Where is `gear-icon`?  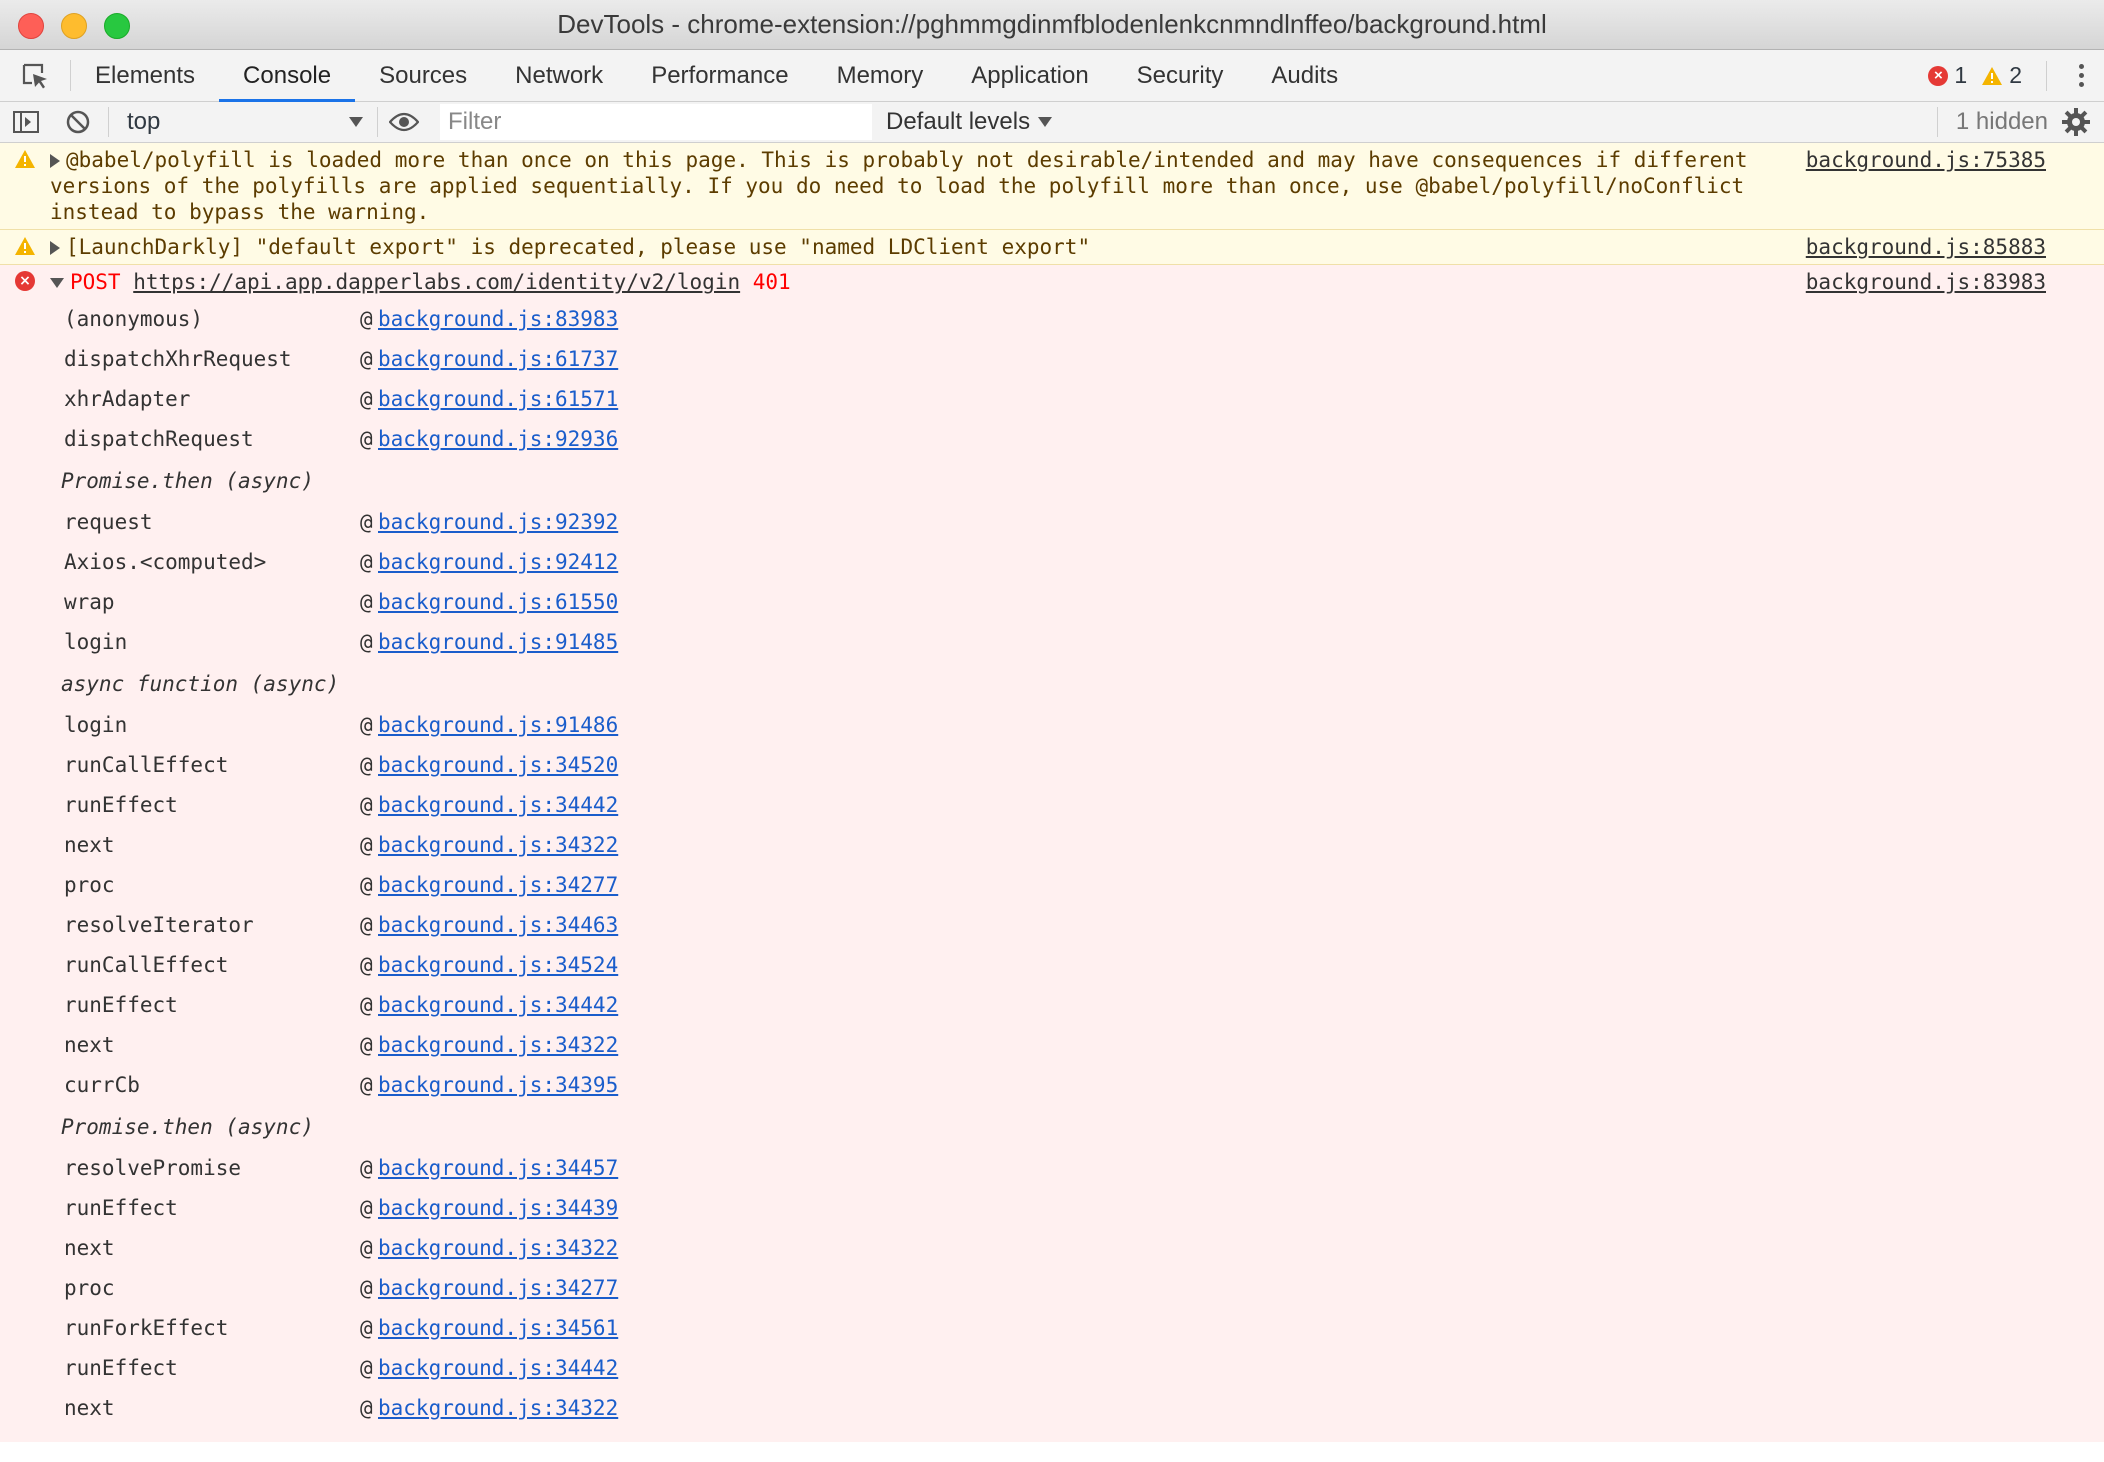 gear-icon is located at coordinates (2076, 122).